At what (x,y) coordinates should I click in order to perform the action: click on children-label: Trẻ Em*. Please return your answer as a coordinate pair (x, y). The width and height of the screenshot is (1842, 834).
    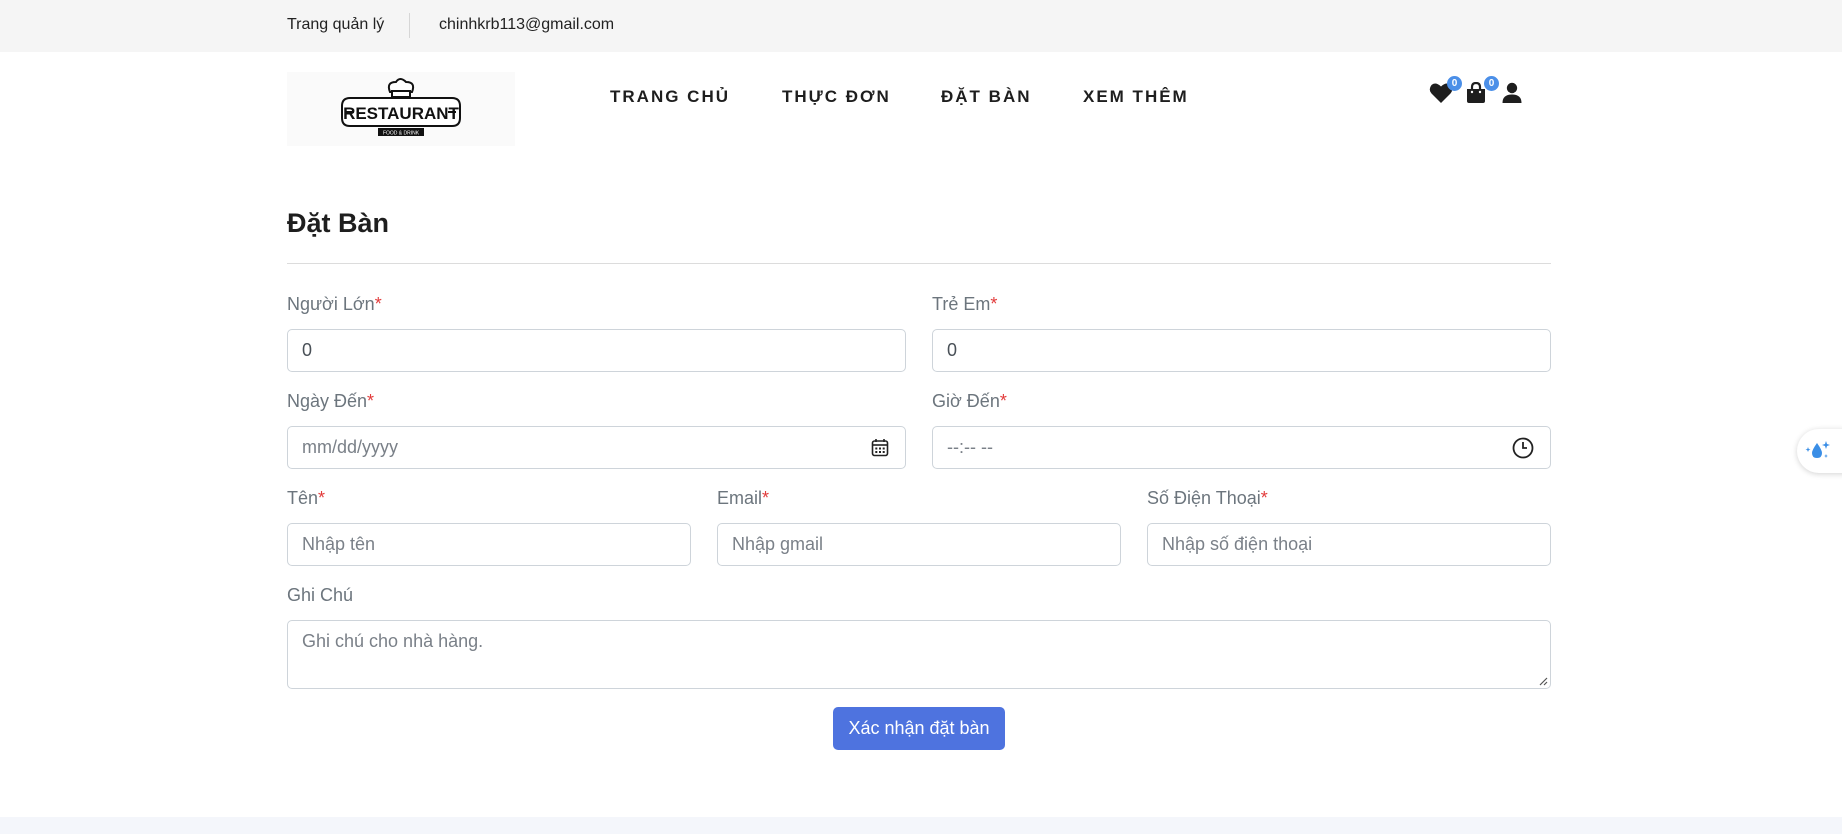
    Looking at the image, I should click on (965, 304).